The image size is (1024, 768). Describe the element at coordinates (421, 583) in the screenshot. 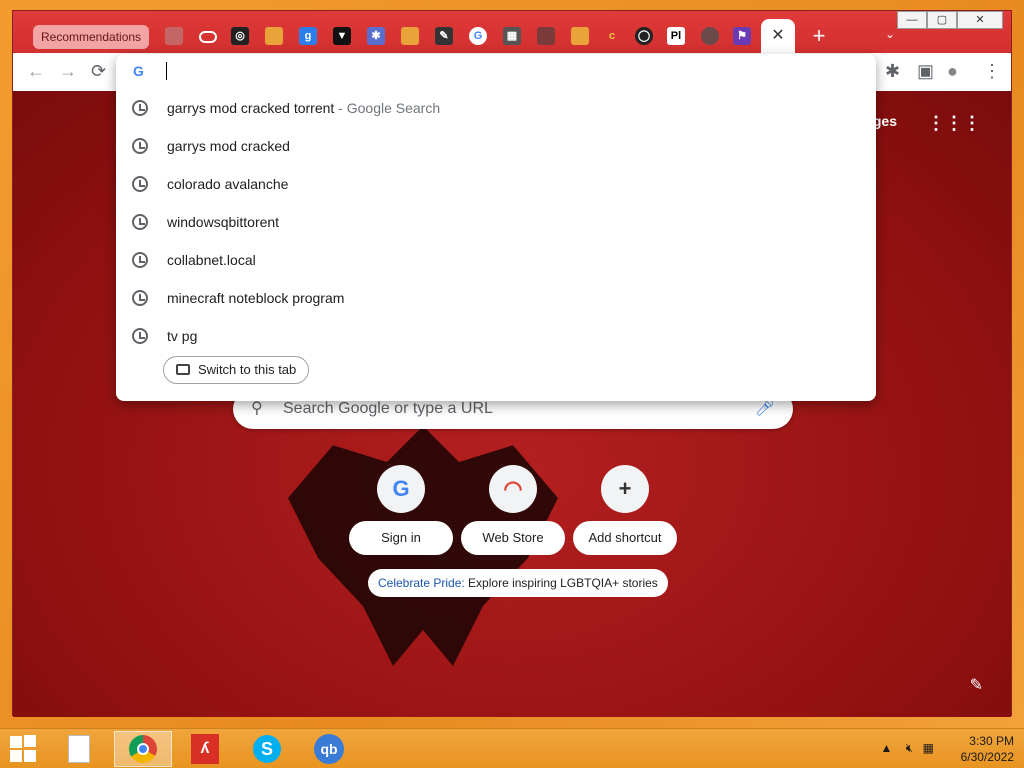

I see `promo-link: Celebrate Pride:` at that location.